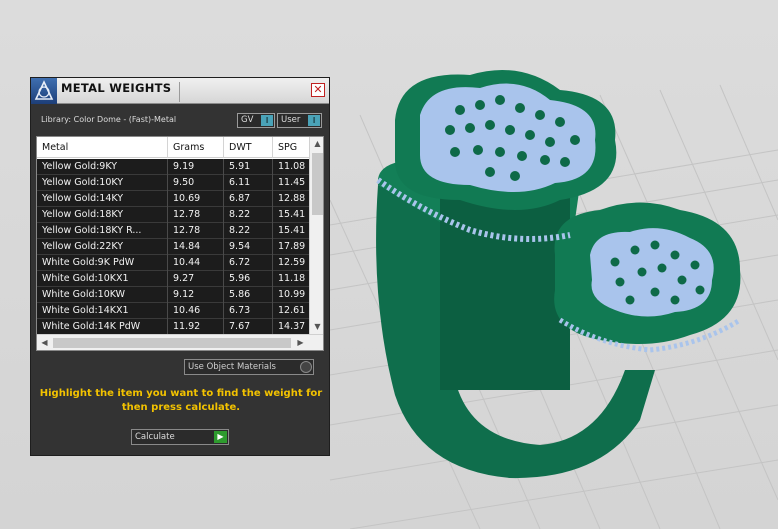 This screenshot has width=778, height=529. Describe the element at coordinates (306, 367) in the screenshot. I see `radio-indicator-icon` at that location.